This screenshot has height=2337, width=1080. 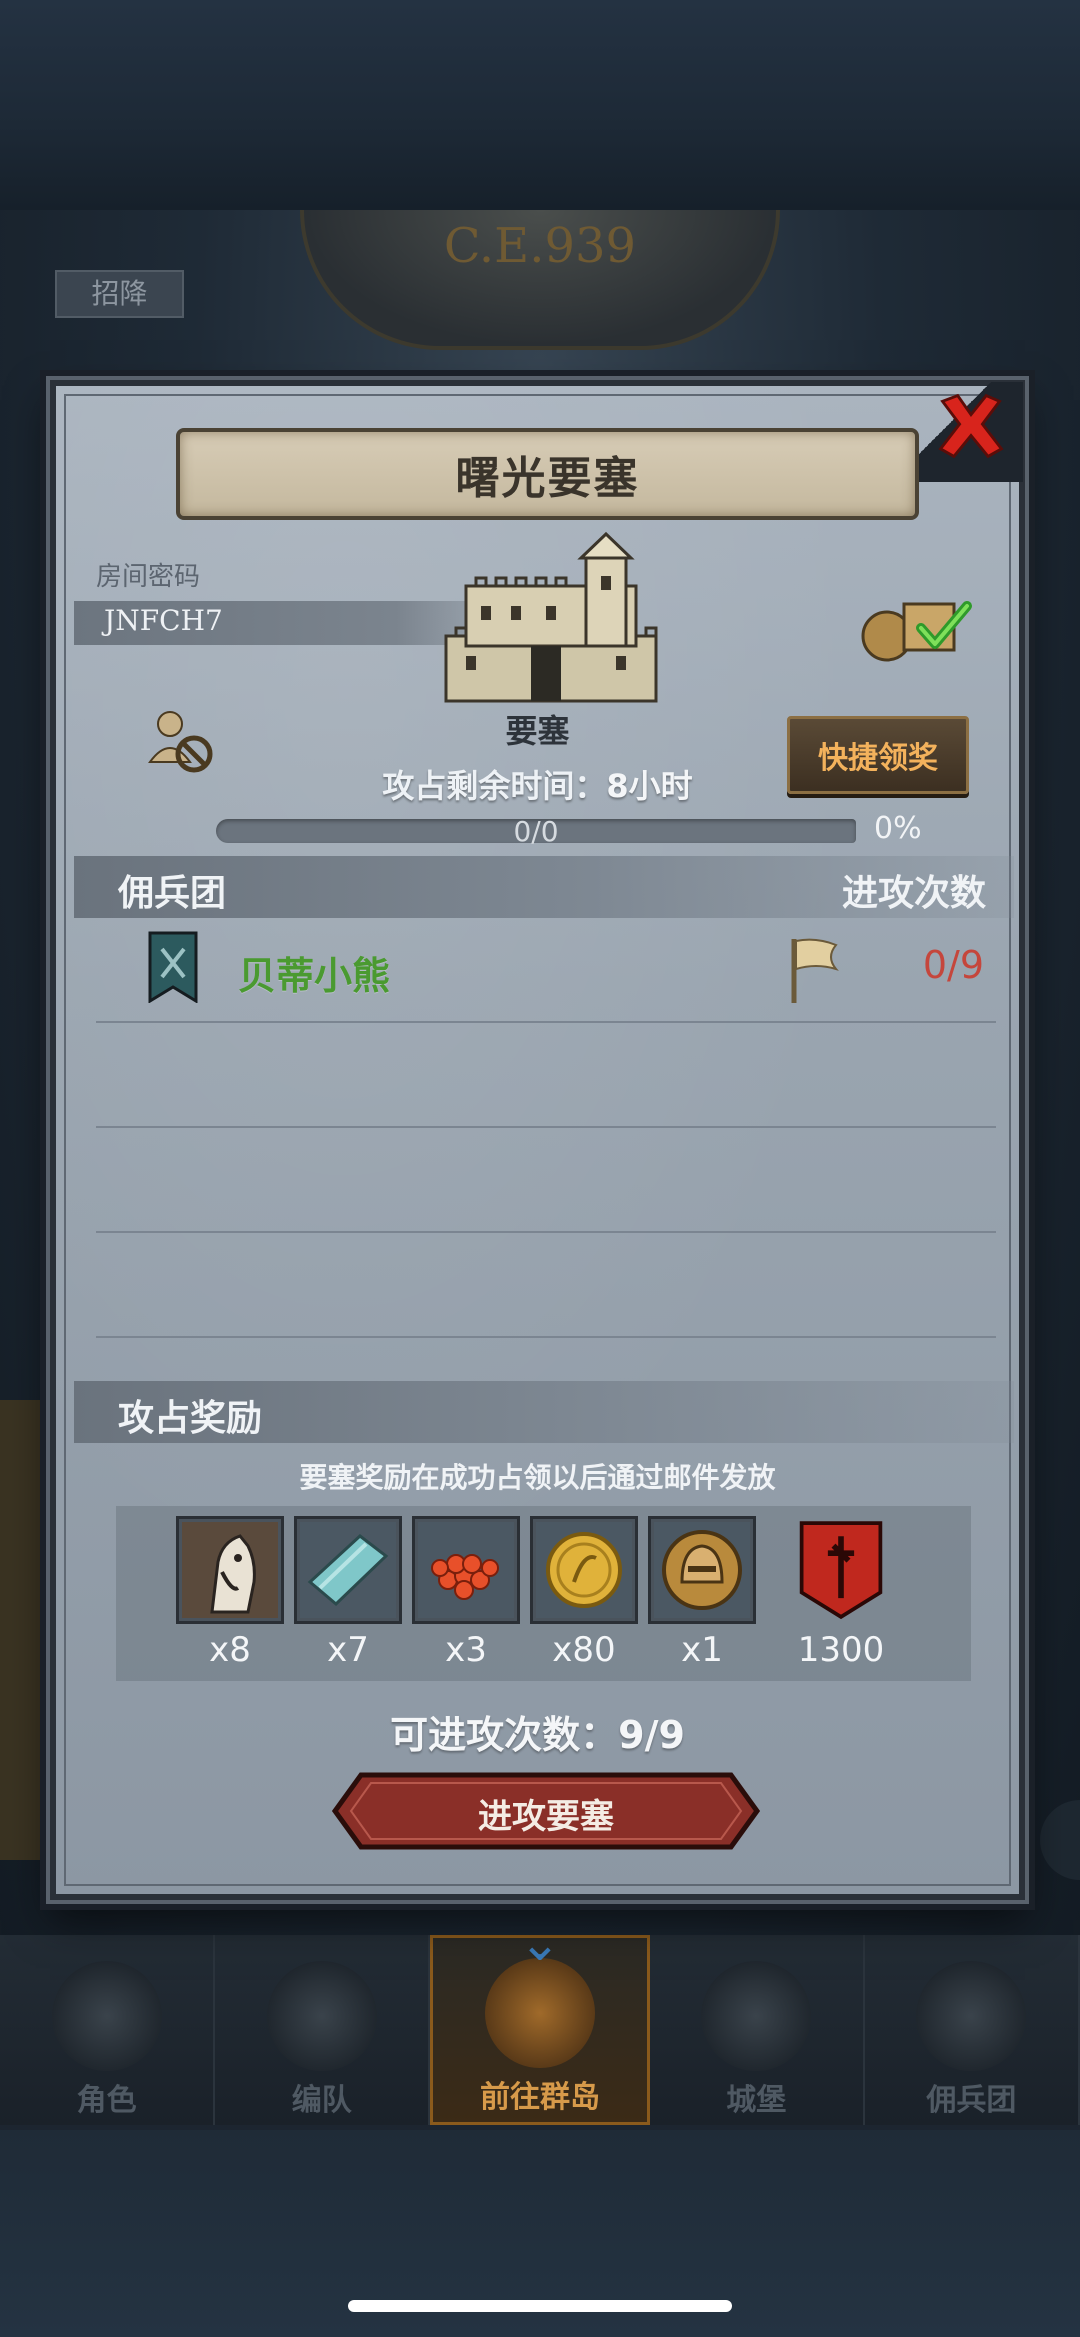 I want to click on occupy-progress-bar: 0/0, so click(x=536, y=831).